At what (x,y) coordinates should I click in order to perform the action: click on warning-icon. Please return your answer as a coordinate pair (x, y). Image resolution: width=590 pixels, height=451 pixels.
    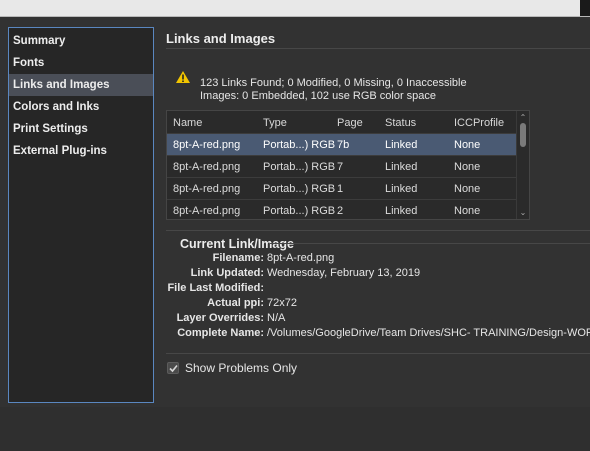
    Looking at the image, I should click on (183, 77).